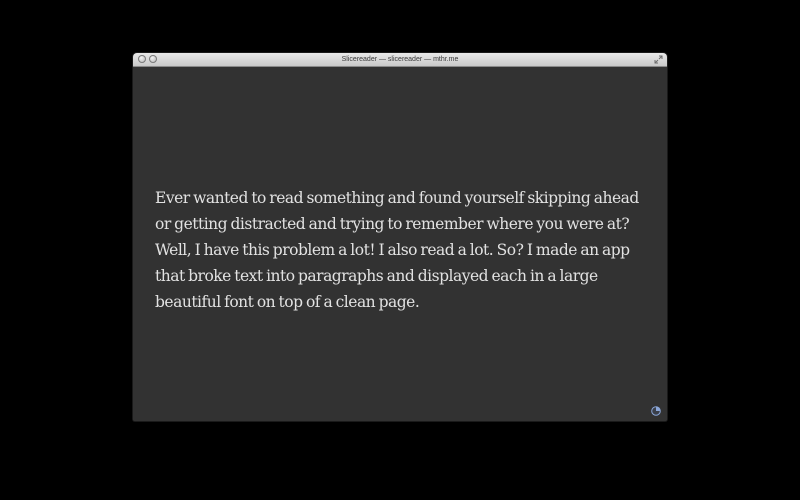 The width and height of the screenshot is (800, 500). Describe the element at coordinates (656, 411) in the screenshot. I see `progress-pie-icon` at that location.